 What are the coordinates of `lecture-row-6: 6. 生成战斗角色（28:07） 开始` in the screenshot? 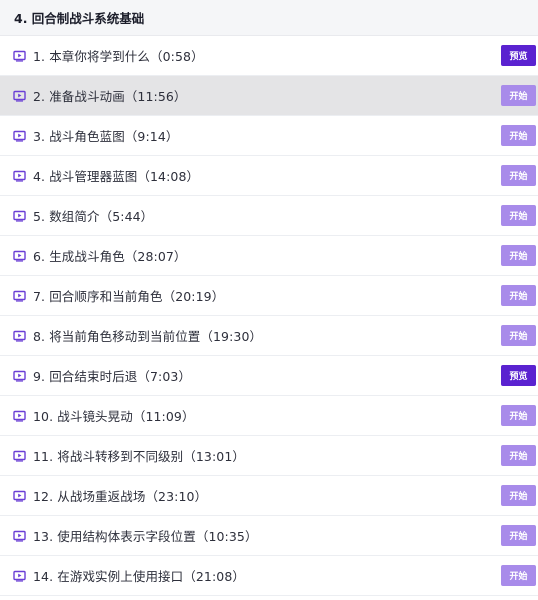 It's located at (269, 256).